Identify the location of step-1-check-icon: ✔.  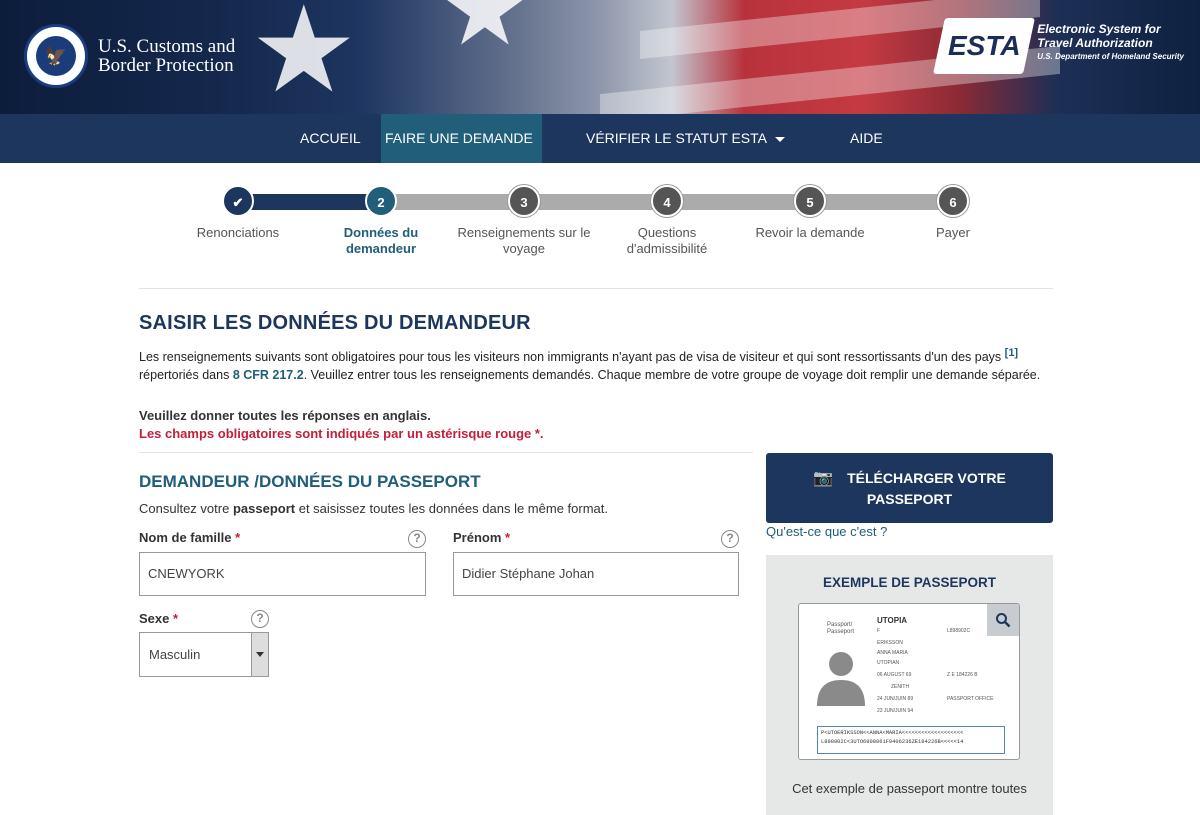
(238, 201).